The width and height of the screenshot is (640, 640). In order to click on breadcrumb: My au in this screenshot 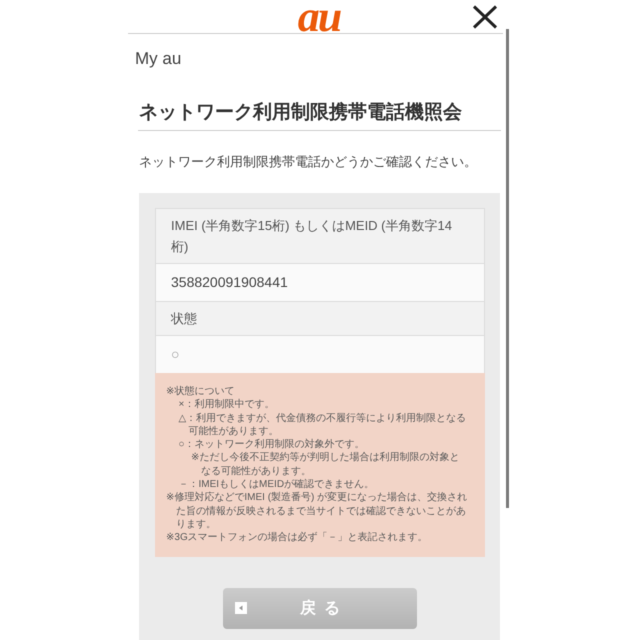, I will do `click(319, 59)`.